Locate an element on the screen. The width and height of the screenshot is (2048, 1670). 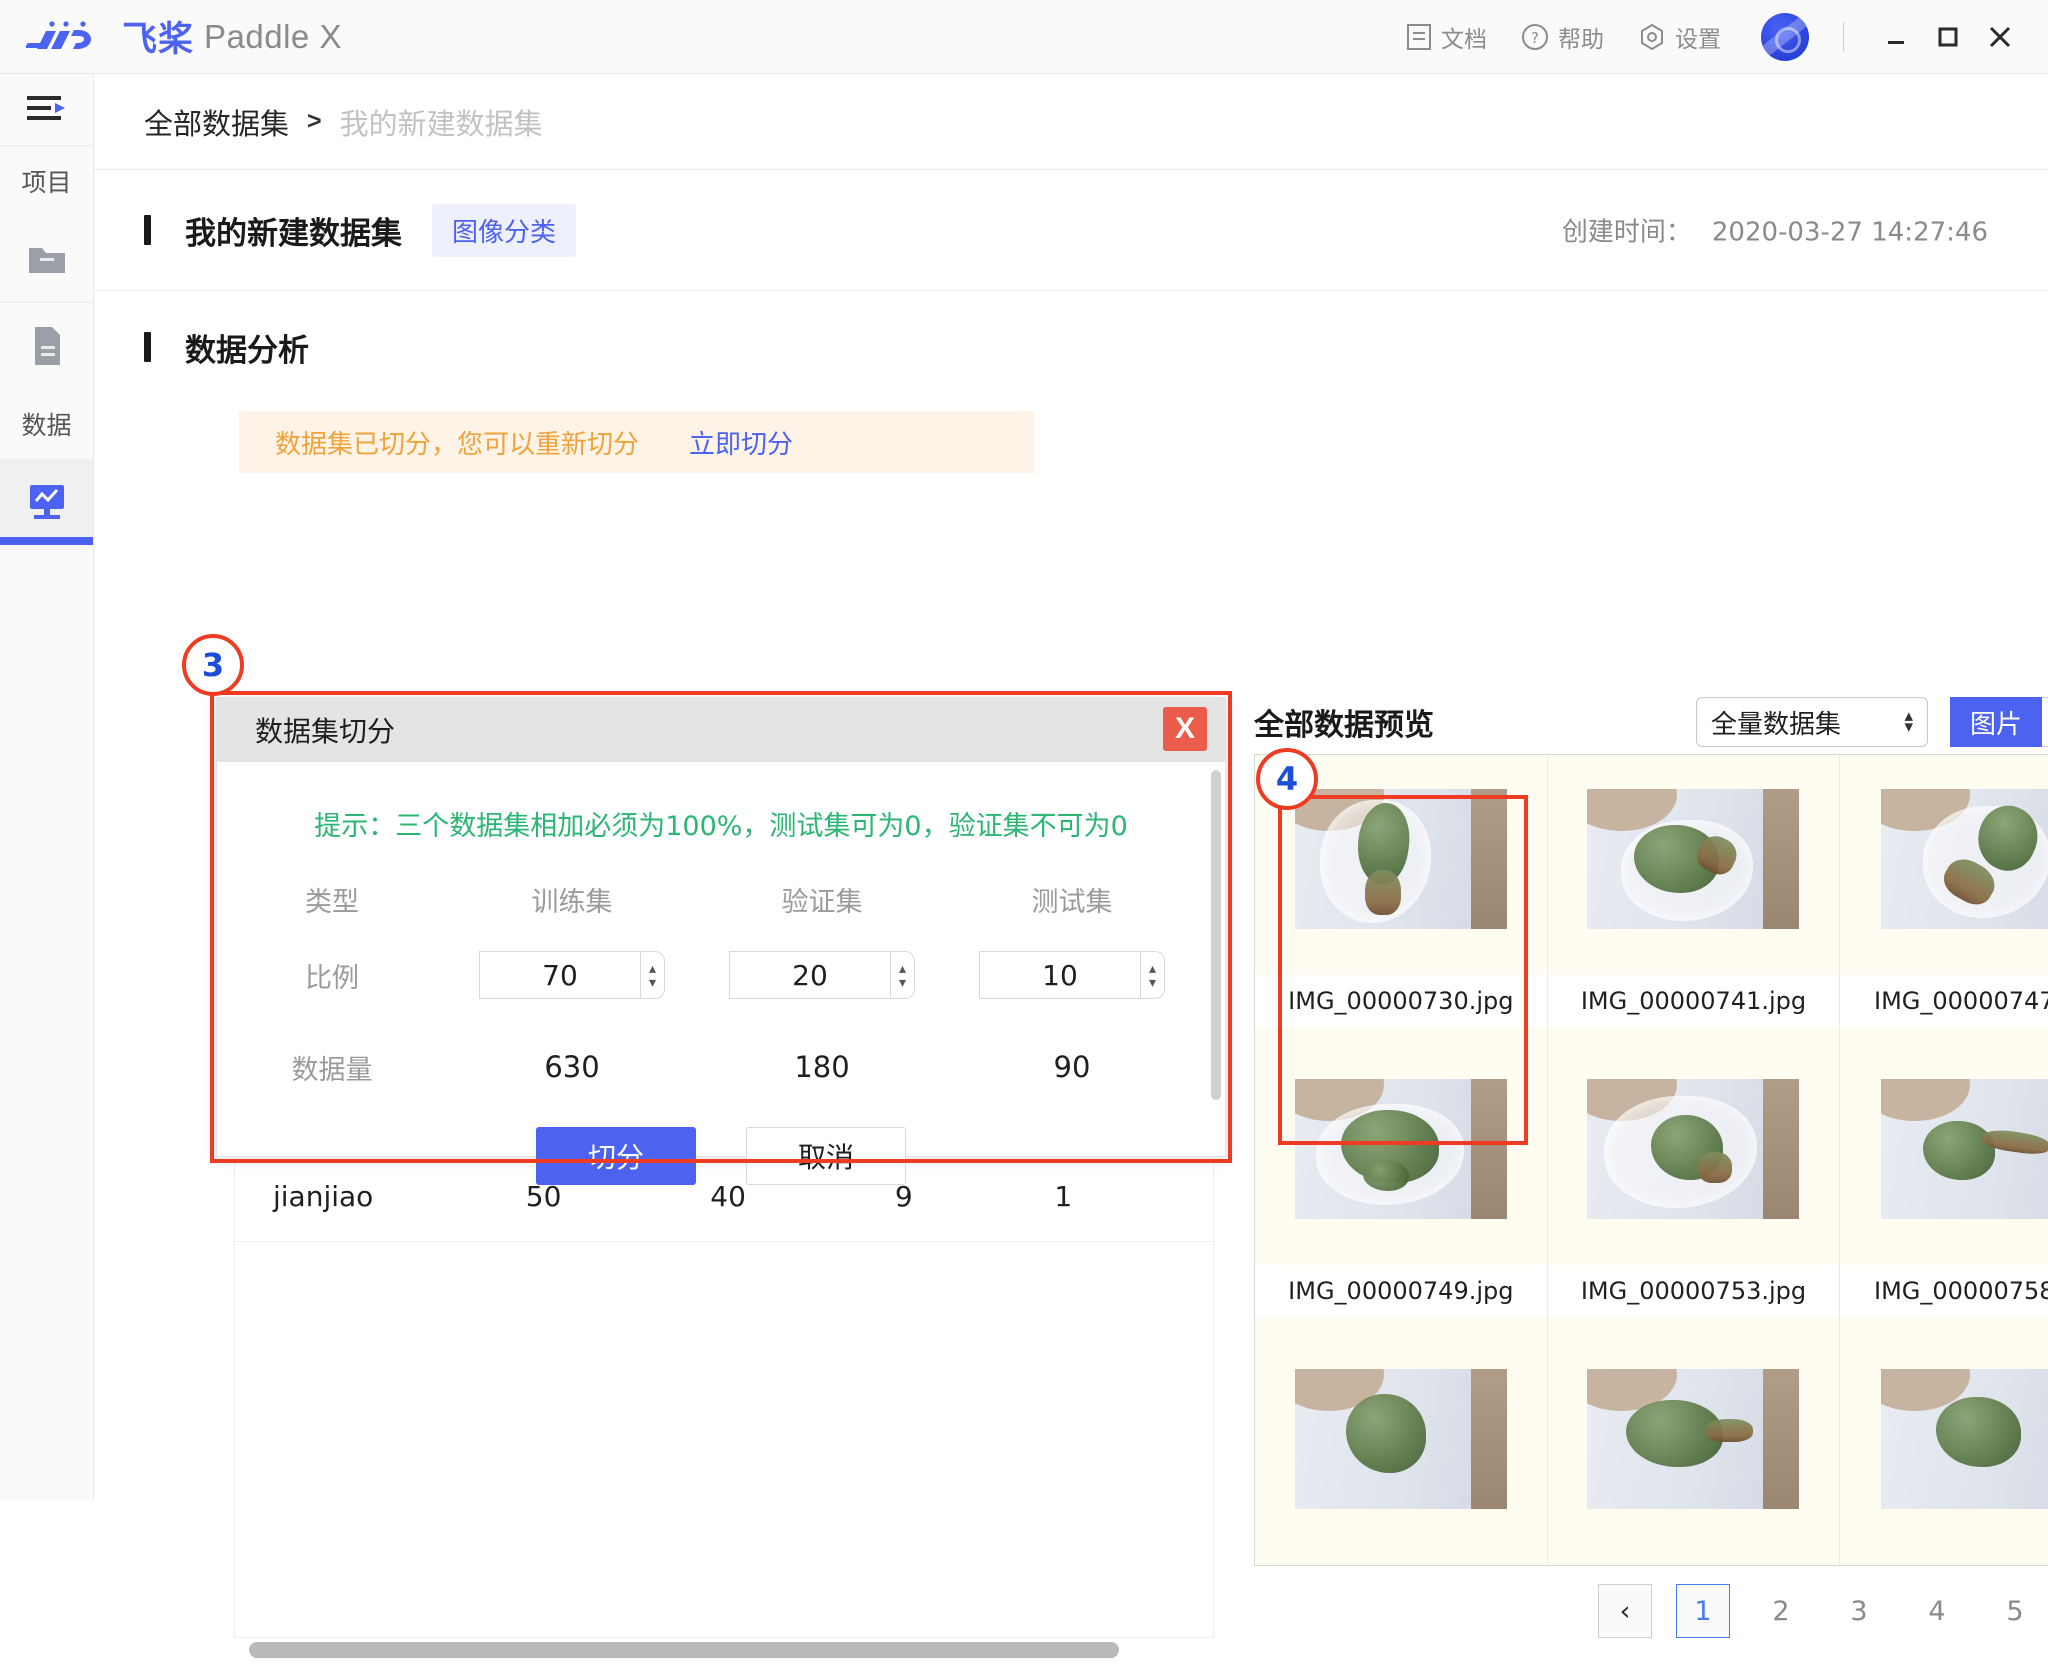
view-mode-toggle: 图片 清单 is located at coordinates (1999, 722).